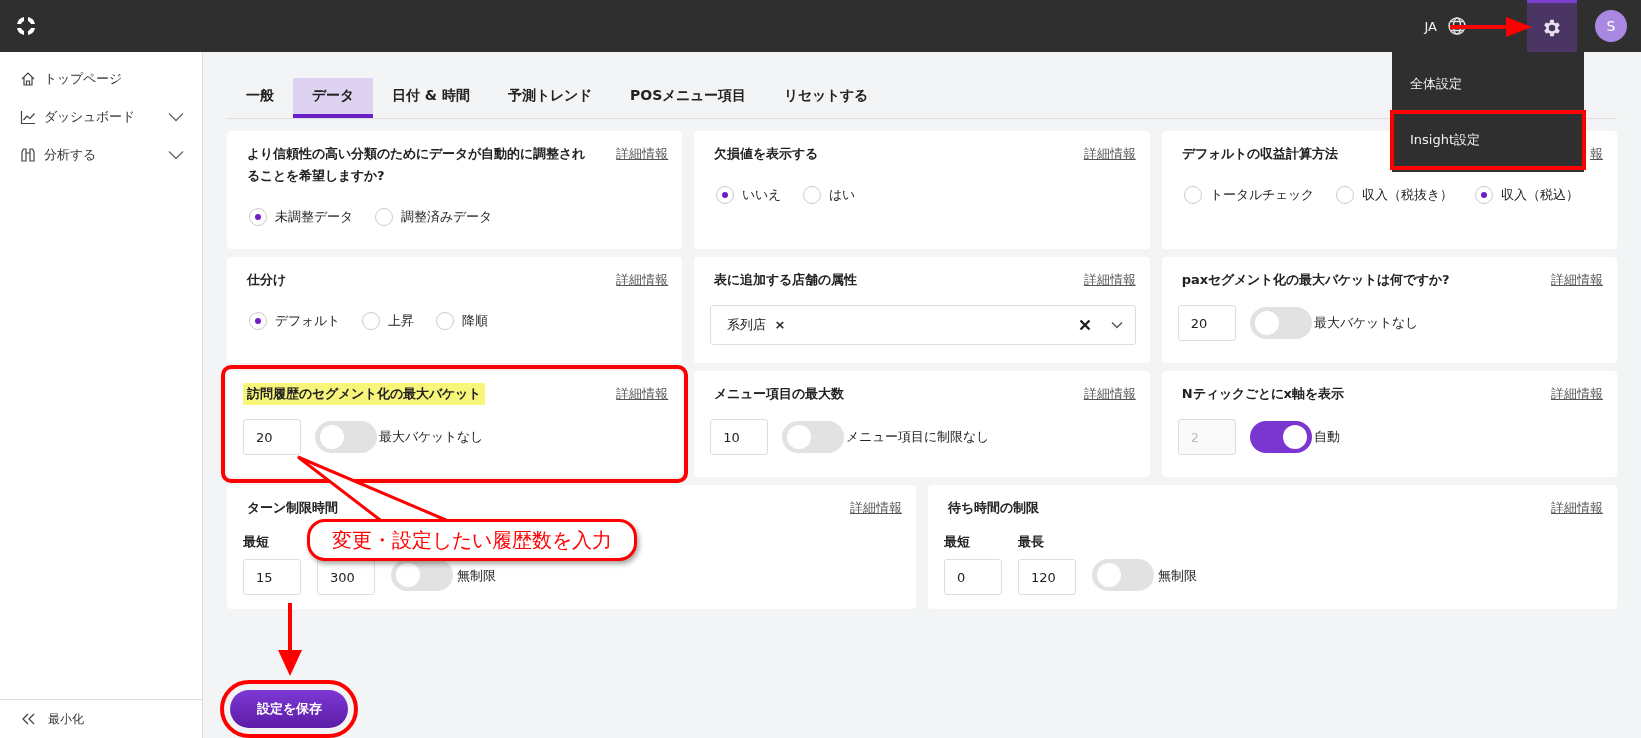  What do you see at coordinates (28, 79) in the screenshot?
I see `home-icon` at bounding box center [28, 79].